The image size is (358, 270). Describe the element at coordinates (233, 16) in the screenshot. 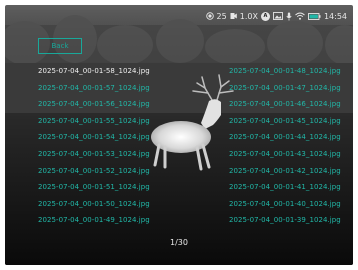

I see `camera-icon` at that location.